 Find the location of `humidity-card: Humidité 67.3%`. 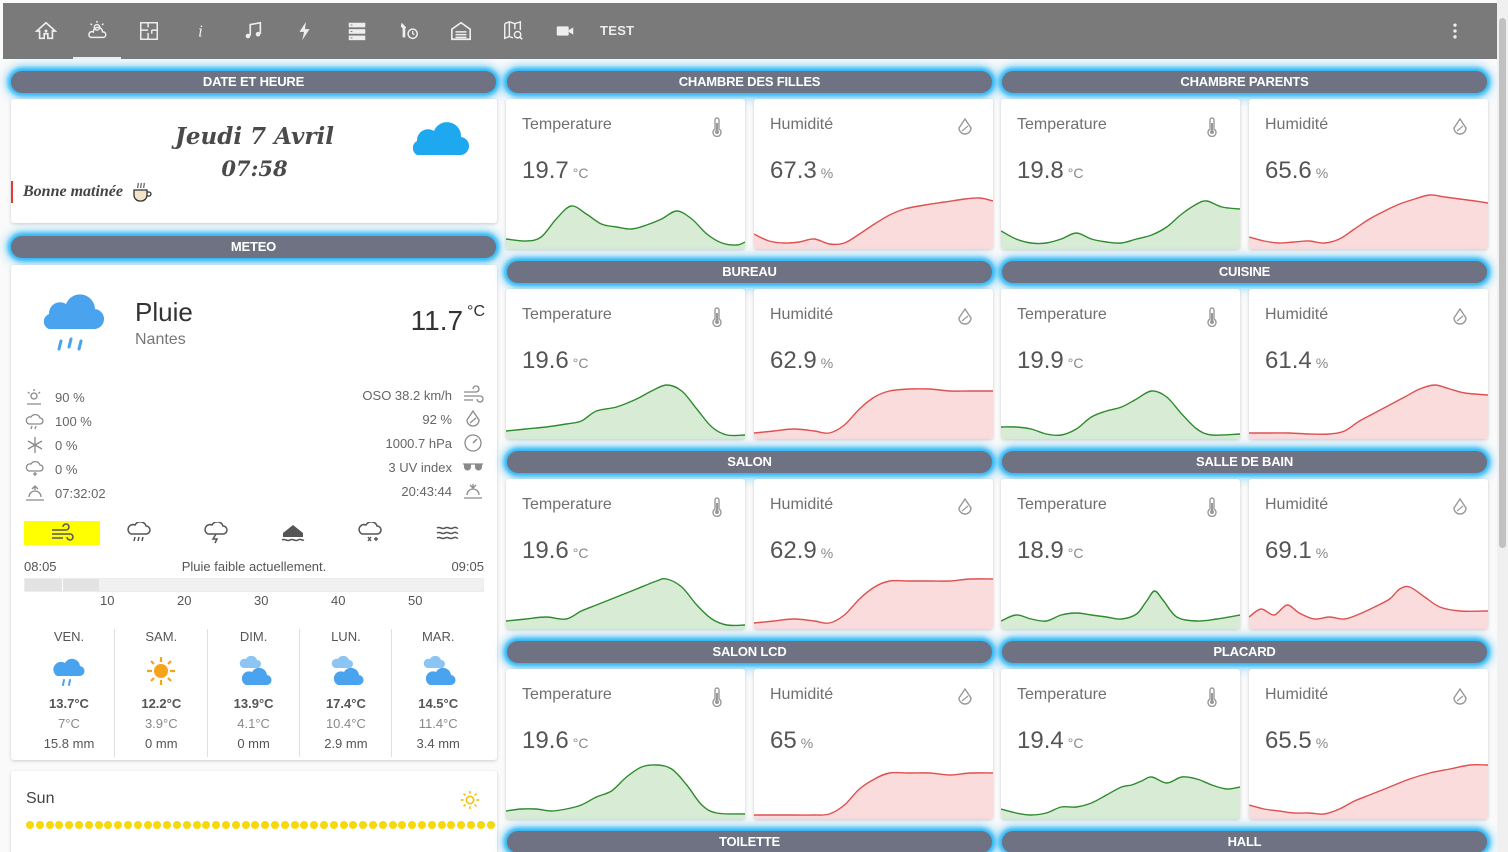

humidity-card: Humidité 67.3% is located at coordinates (873, 174).